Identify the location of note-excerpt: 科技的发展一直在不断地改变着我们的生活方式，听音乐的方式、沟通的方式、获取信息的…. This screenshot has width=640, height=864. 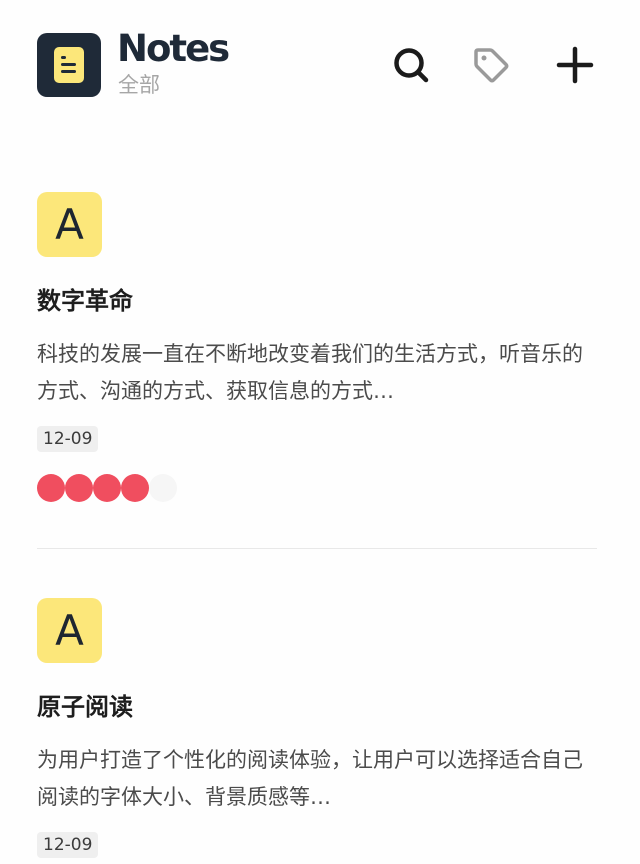
(310, 372).